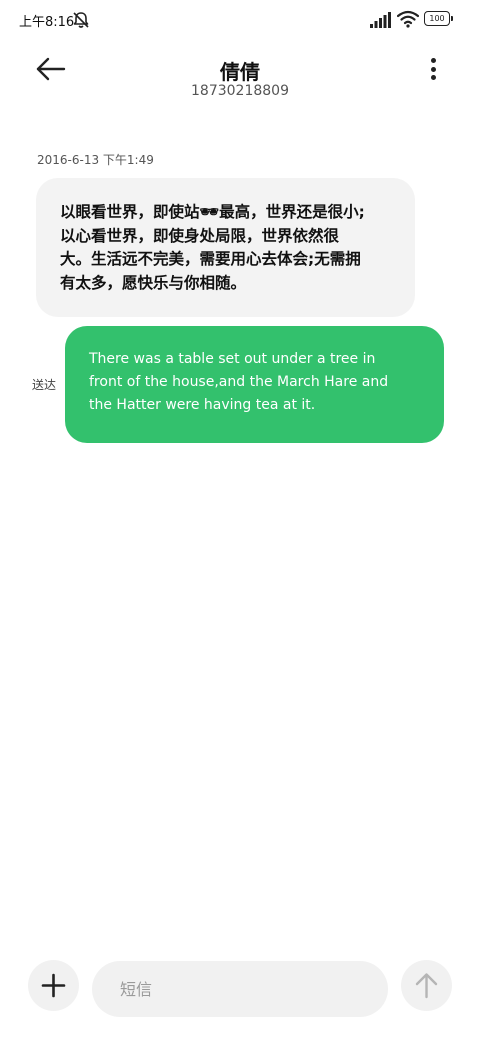 Image resolution: width=480 pixels, height=1040 pixels. I want to click on battery-cap, so click(452, 18).